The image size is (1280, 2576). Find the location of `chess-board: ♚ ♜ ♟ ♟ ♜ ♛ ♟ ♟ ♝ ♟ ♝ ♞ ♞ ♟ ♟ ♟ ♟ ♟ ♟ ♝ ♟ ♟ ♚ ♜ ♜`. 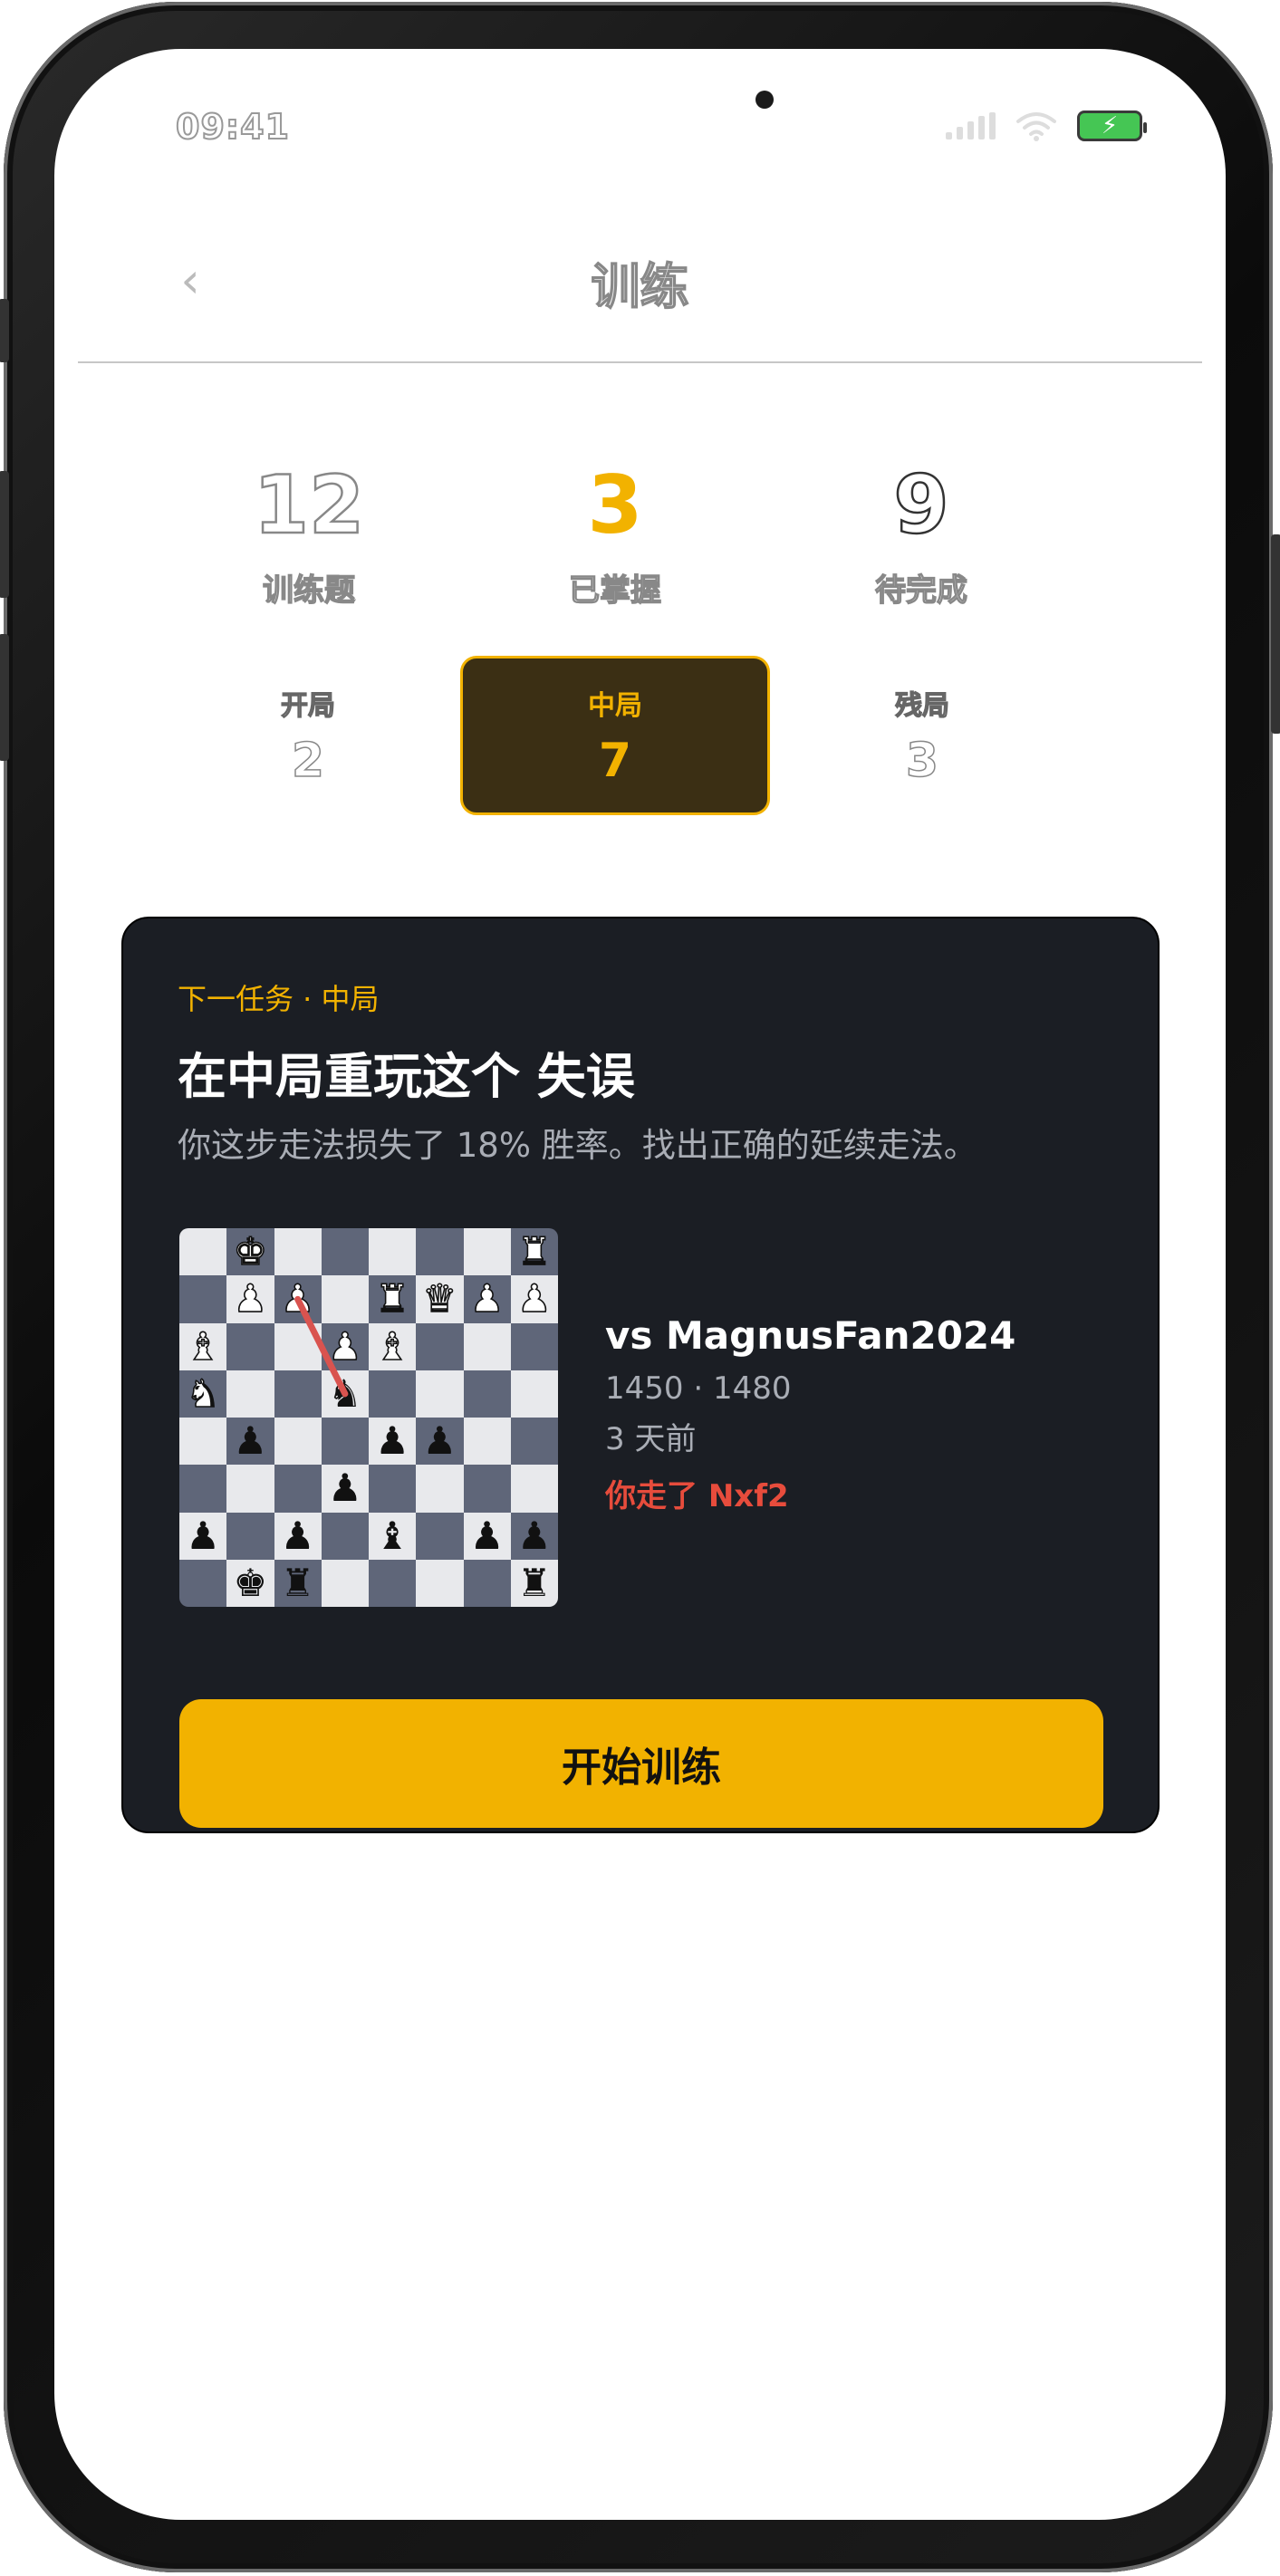

chess-board: ♚ ♜ ♟ ♟ ♜ ♛ ♟ ♟ ♝ ♟ ♝ ♞ ♞ ♟ ♟ ♟ ♟ ♟ ♟ ♝ ♟ ♟ ♚ ♜ ♜ is located at coordinates (368, 1417).